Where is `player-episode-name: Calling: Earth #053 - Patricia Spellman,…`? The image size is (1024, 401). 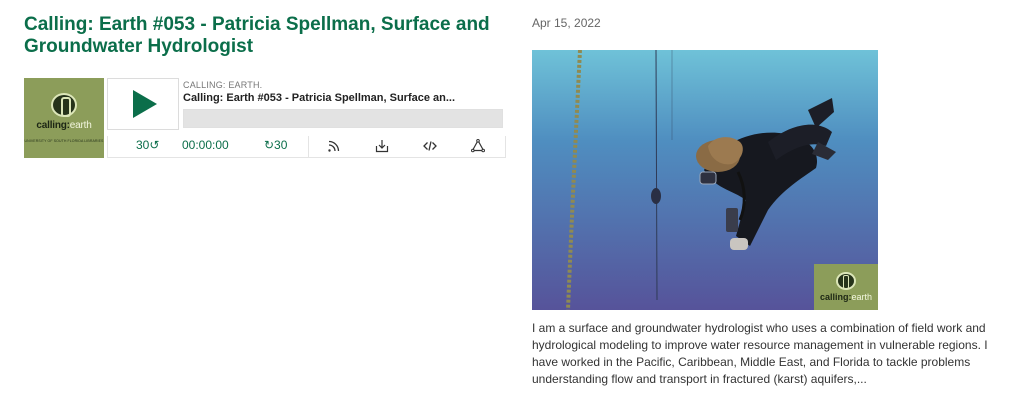 player-episode-name: Calling: Earth #053 - Patricia Spellman,… is located at coordinates (319, 98).